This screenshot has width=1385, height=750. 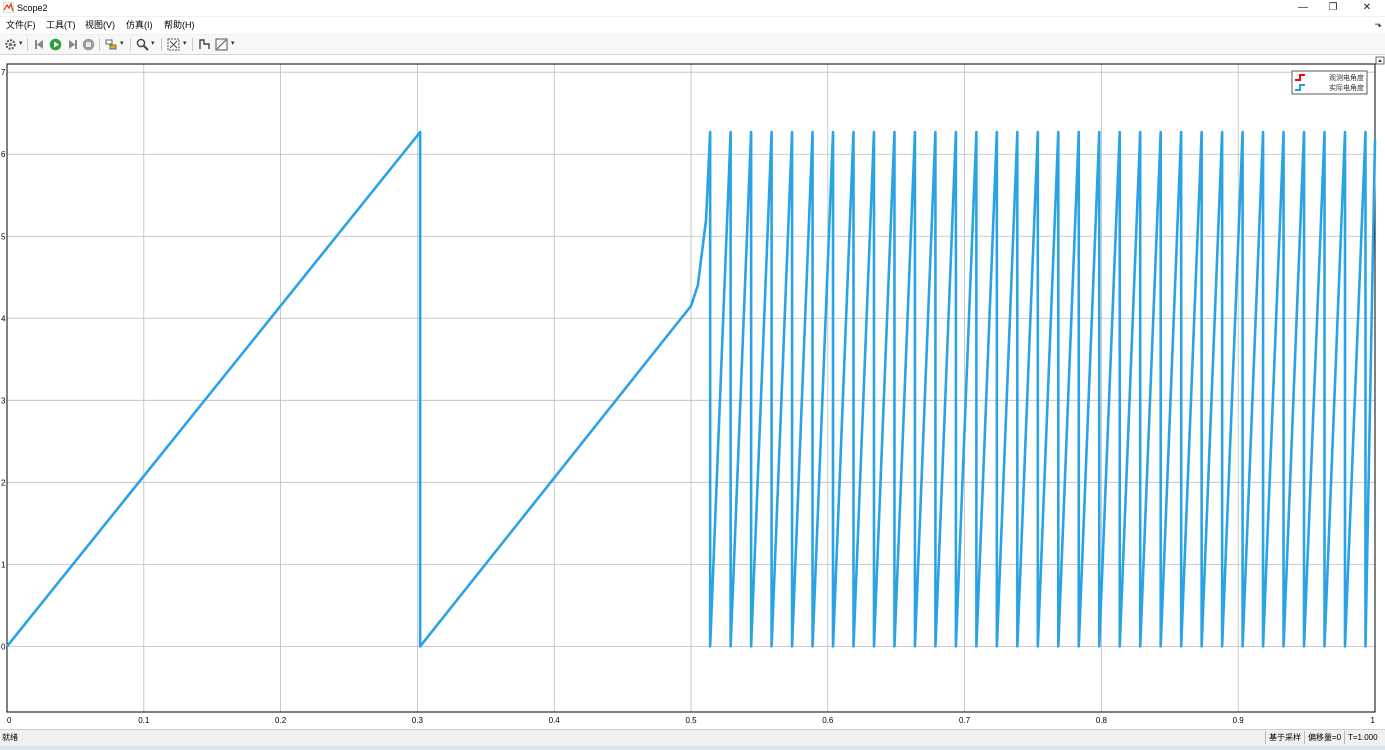 I want to click on menu-expand-icon: ⬎, so click(x=1378, y=24).